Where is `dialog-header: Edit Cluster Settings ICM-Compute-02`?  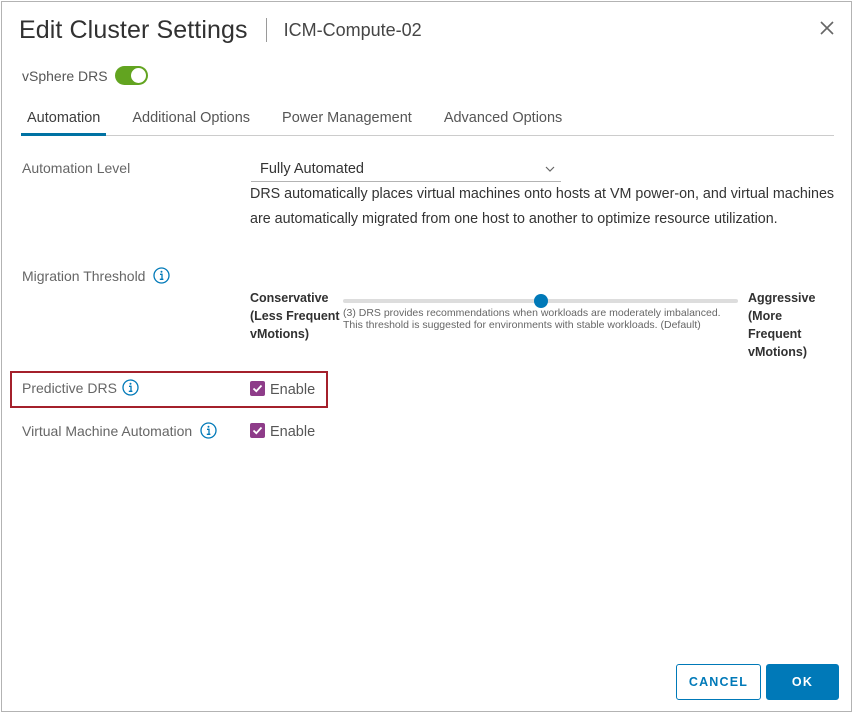
dialog-header: Edit Cluster Settings ICM-Compute-02 is located at coordinates (220, 30).